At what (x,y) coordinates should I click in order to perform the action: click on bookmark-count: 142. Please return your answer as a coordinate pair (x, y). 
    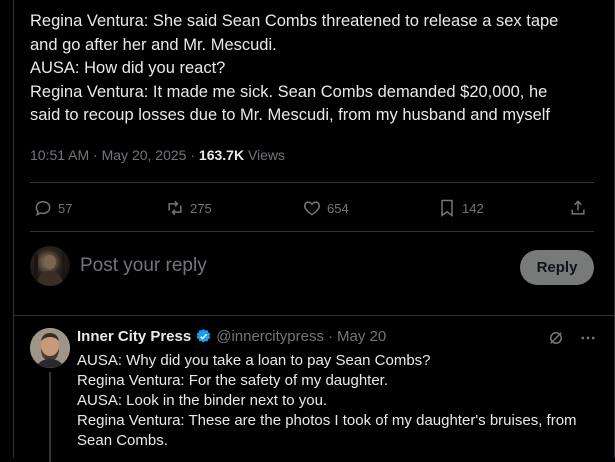
    Looking at the image, I should click on (473, 208).